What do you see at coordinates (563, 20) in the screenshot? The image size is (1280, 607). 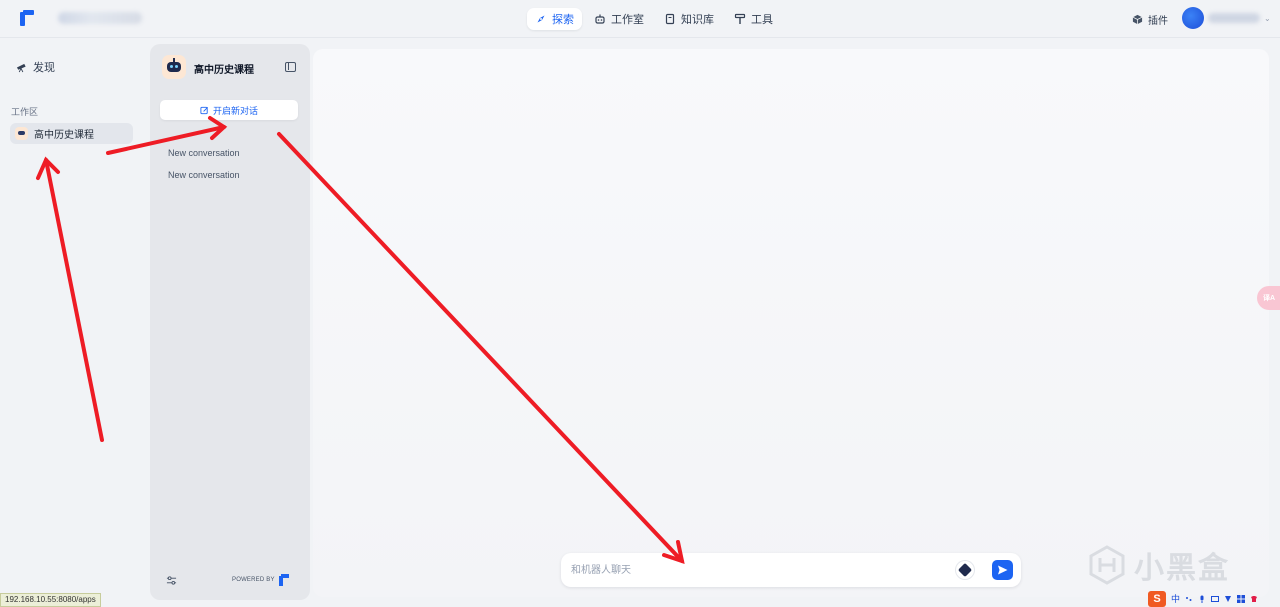 I see `nav-explore-label: 探索` at bounding box center [563, 20].